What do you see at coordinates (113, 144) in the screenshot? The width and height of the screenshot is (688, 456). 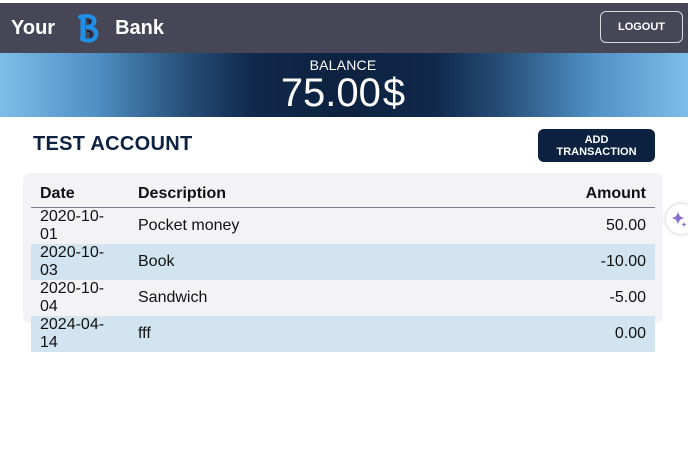 I see `account-title: TEST ACCOUNT` at bounding box center [113, 144].